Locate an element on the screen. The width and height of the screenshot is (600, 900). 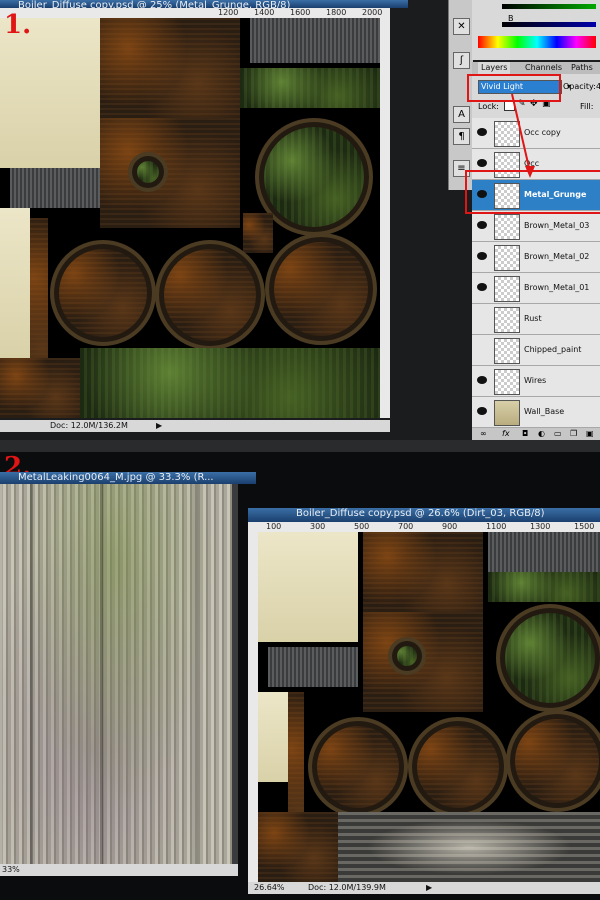
layers-footer: ∞ fx ◘ ◐ ▭ ❐ ▣ is located at coordinates (536, 434).